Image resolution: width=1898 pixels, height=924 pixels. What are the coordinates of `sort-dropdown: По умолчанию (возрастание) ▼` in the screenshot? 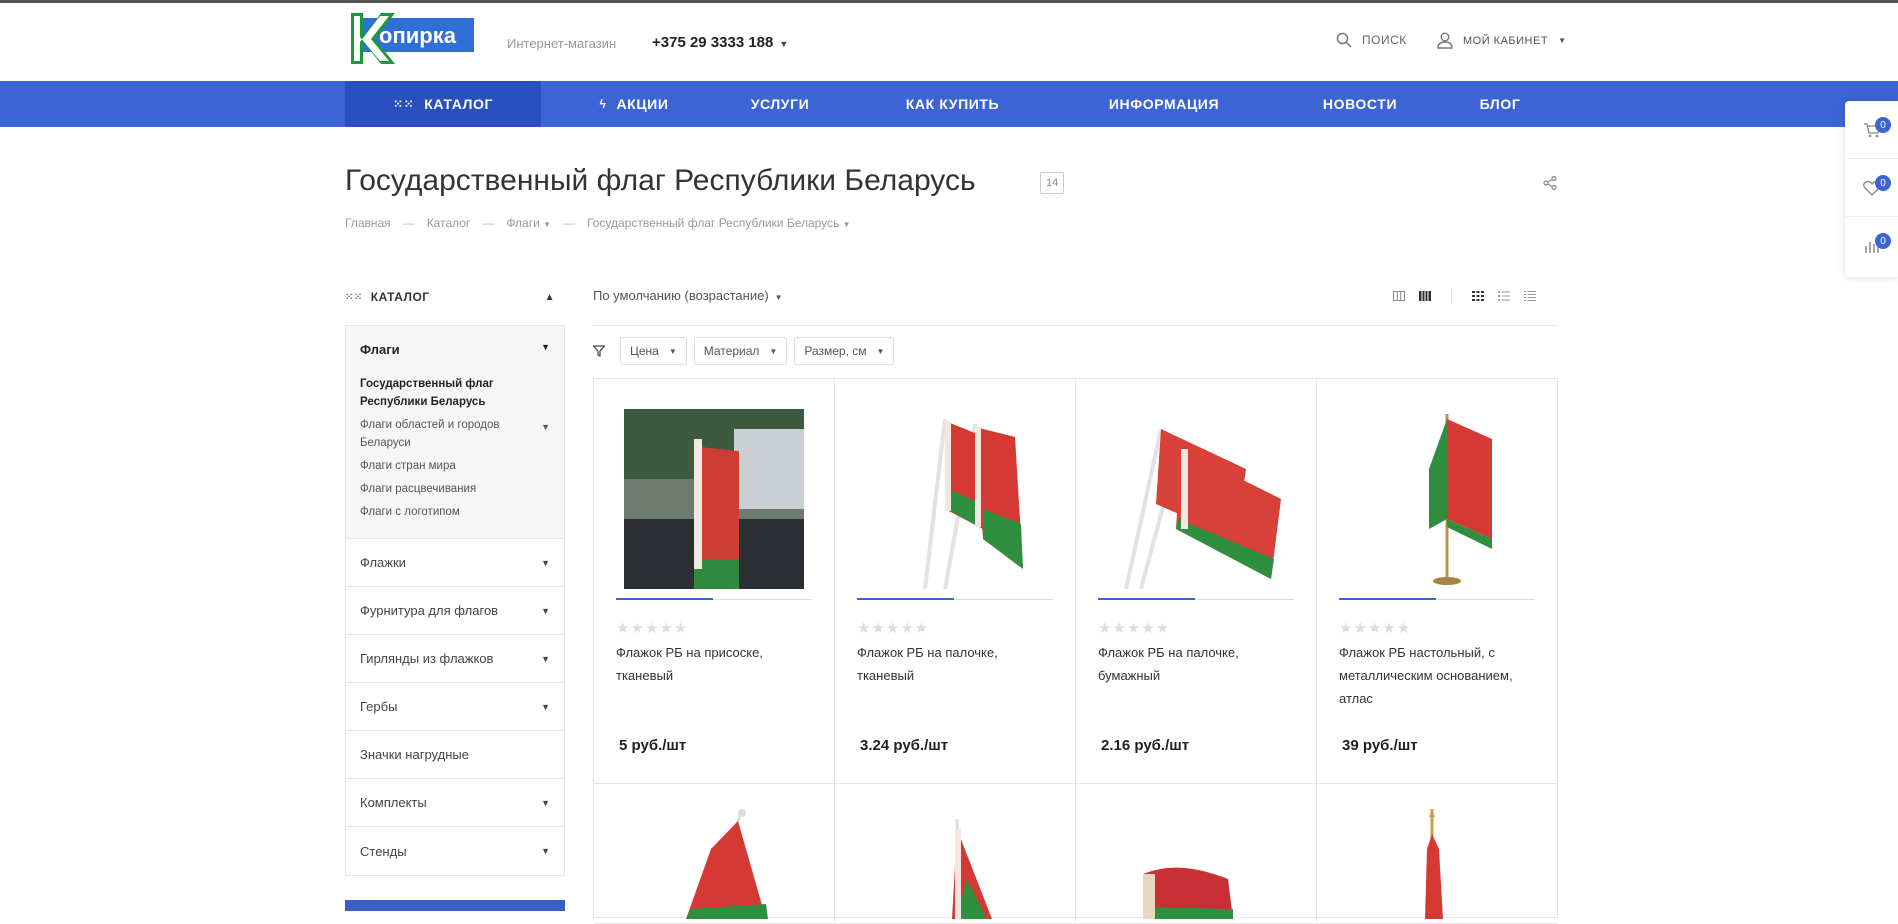 It's located at (688, 295).